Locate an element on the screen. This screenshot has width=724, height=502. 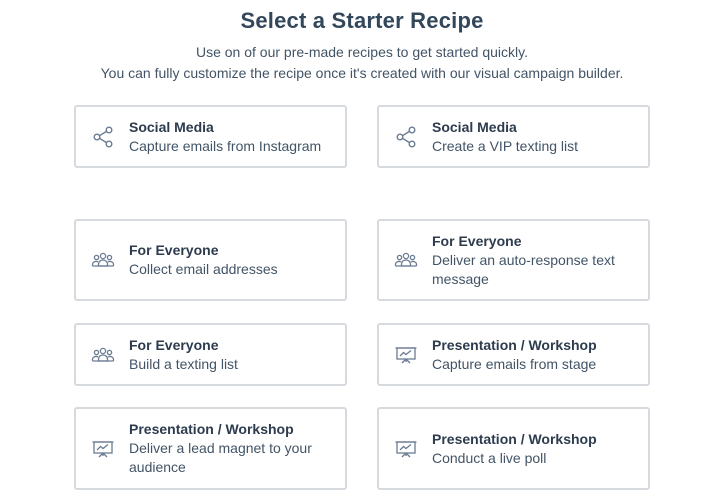
page-title: Select a Starter Recipe is located at coordinates (362, 20).